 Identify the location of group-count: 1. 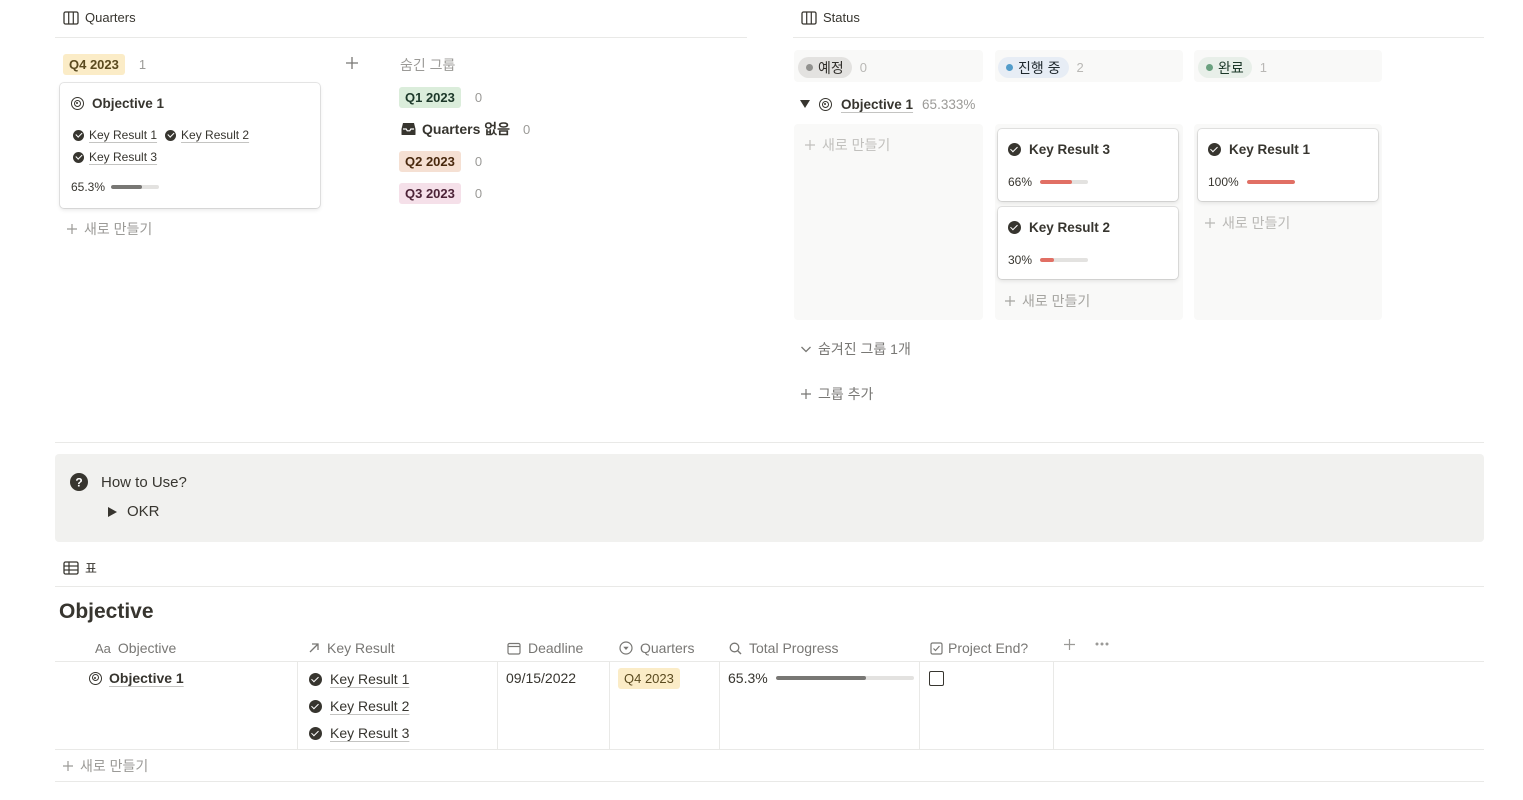
(142, 64).